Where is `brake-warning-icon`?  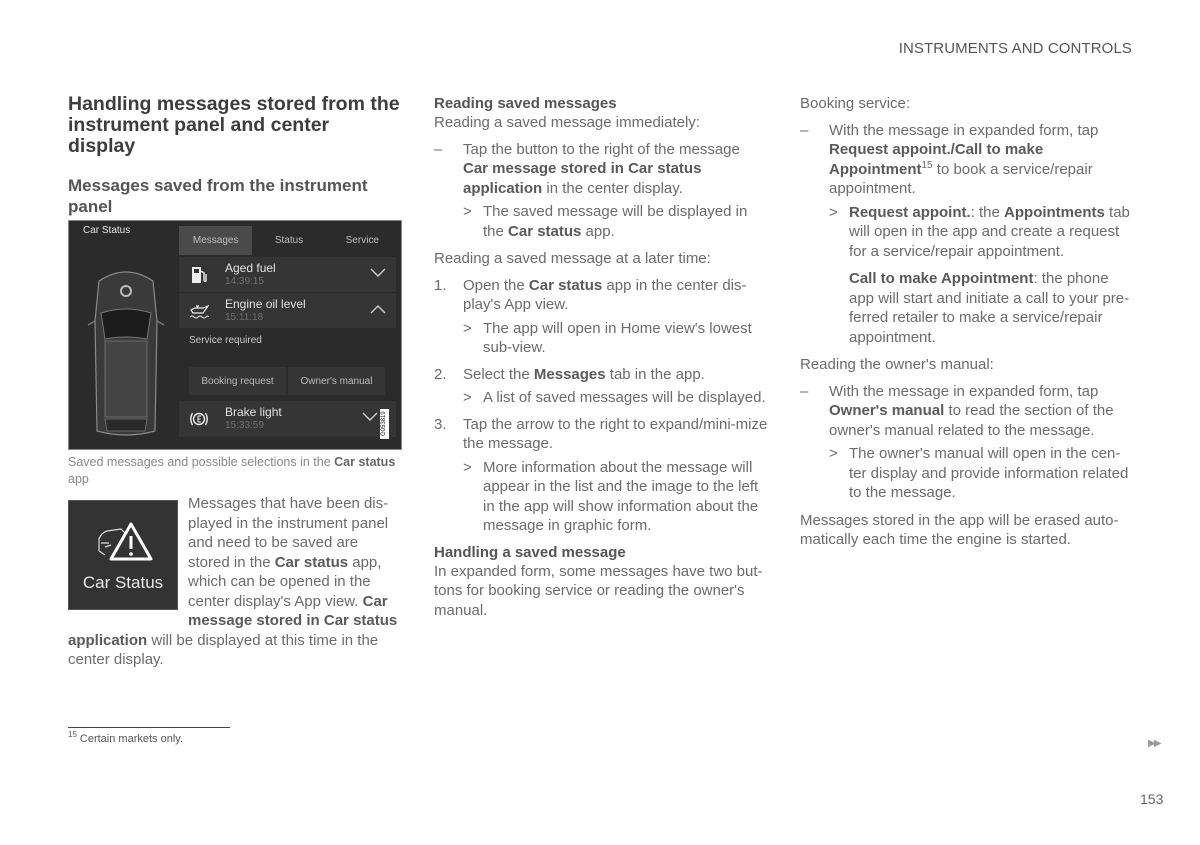 brake-warning-icon is located at coordinates (199, 419).